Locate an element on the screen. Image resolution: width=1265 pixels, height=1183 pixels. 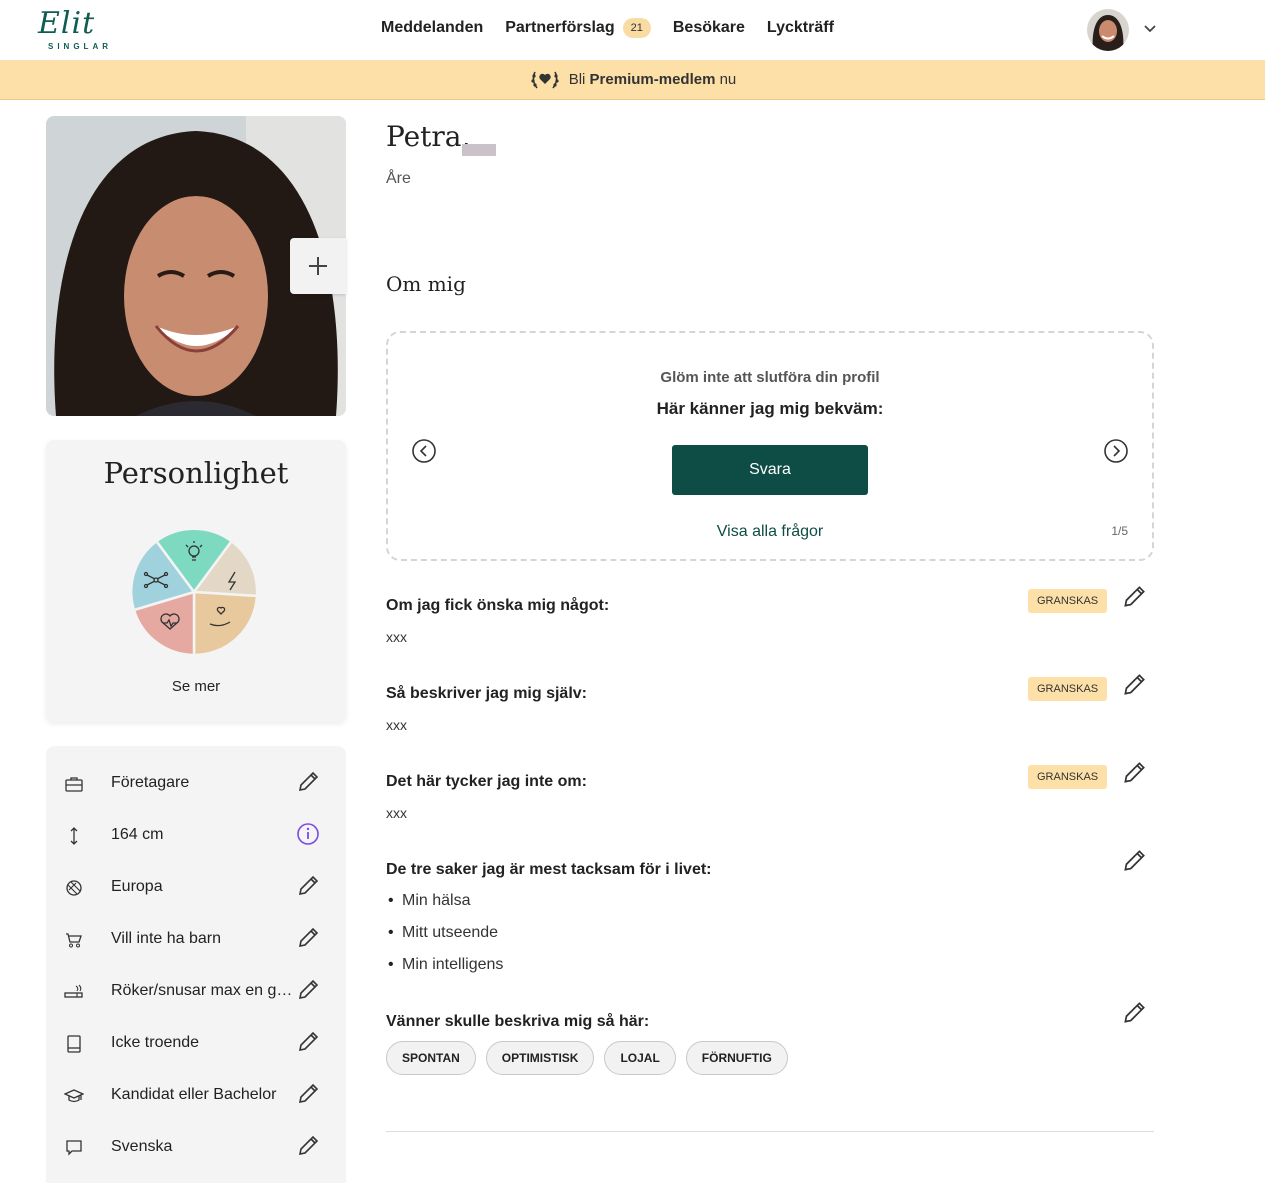
fact-smoking: Röker/snusar max en gång i veckan is located at coordinates (196, 992).